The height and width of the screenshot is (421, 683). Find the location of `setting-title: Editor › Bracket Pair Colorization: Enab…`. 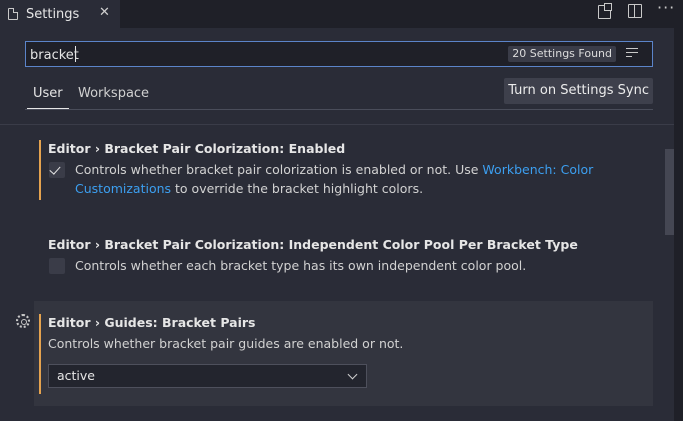

setting-title: Editor › Bracket Pair Colorization: Enab… is located at coordinates (197, 148).